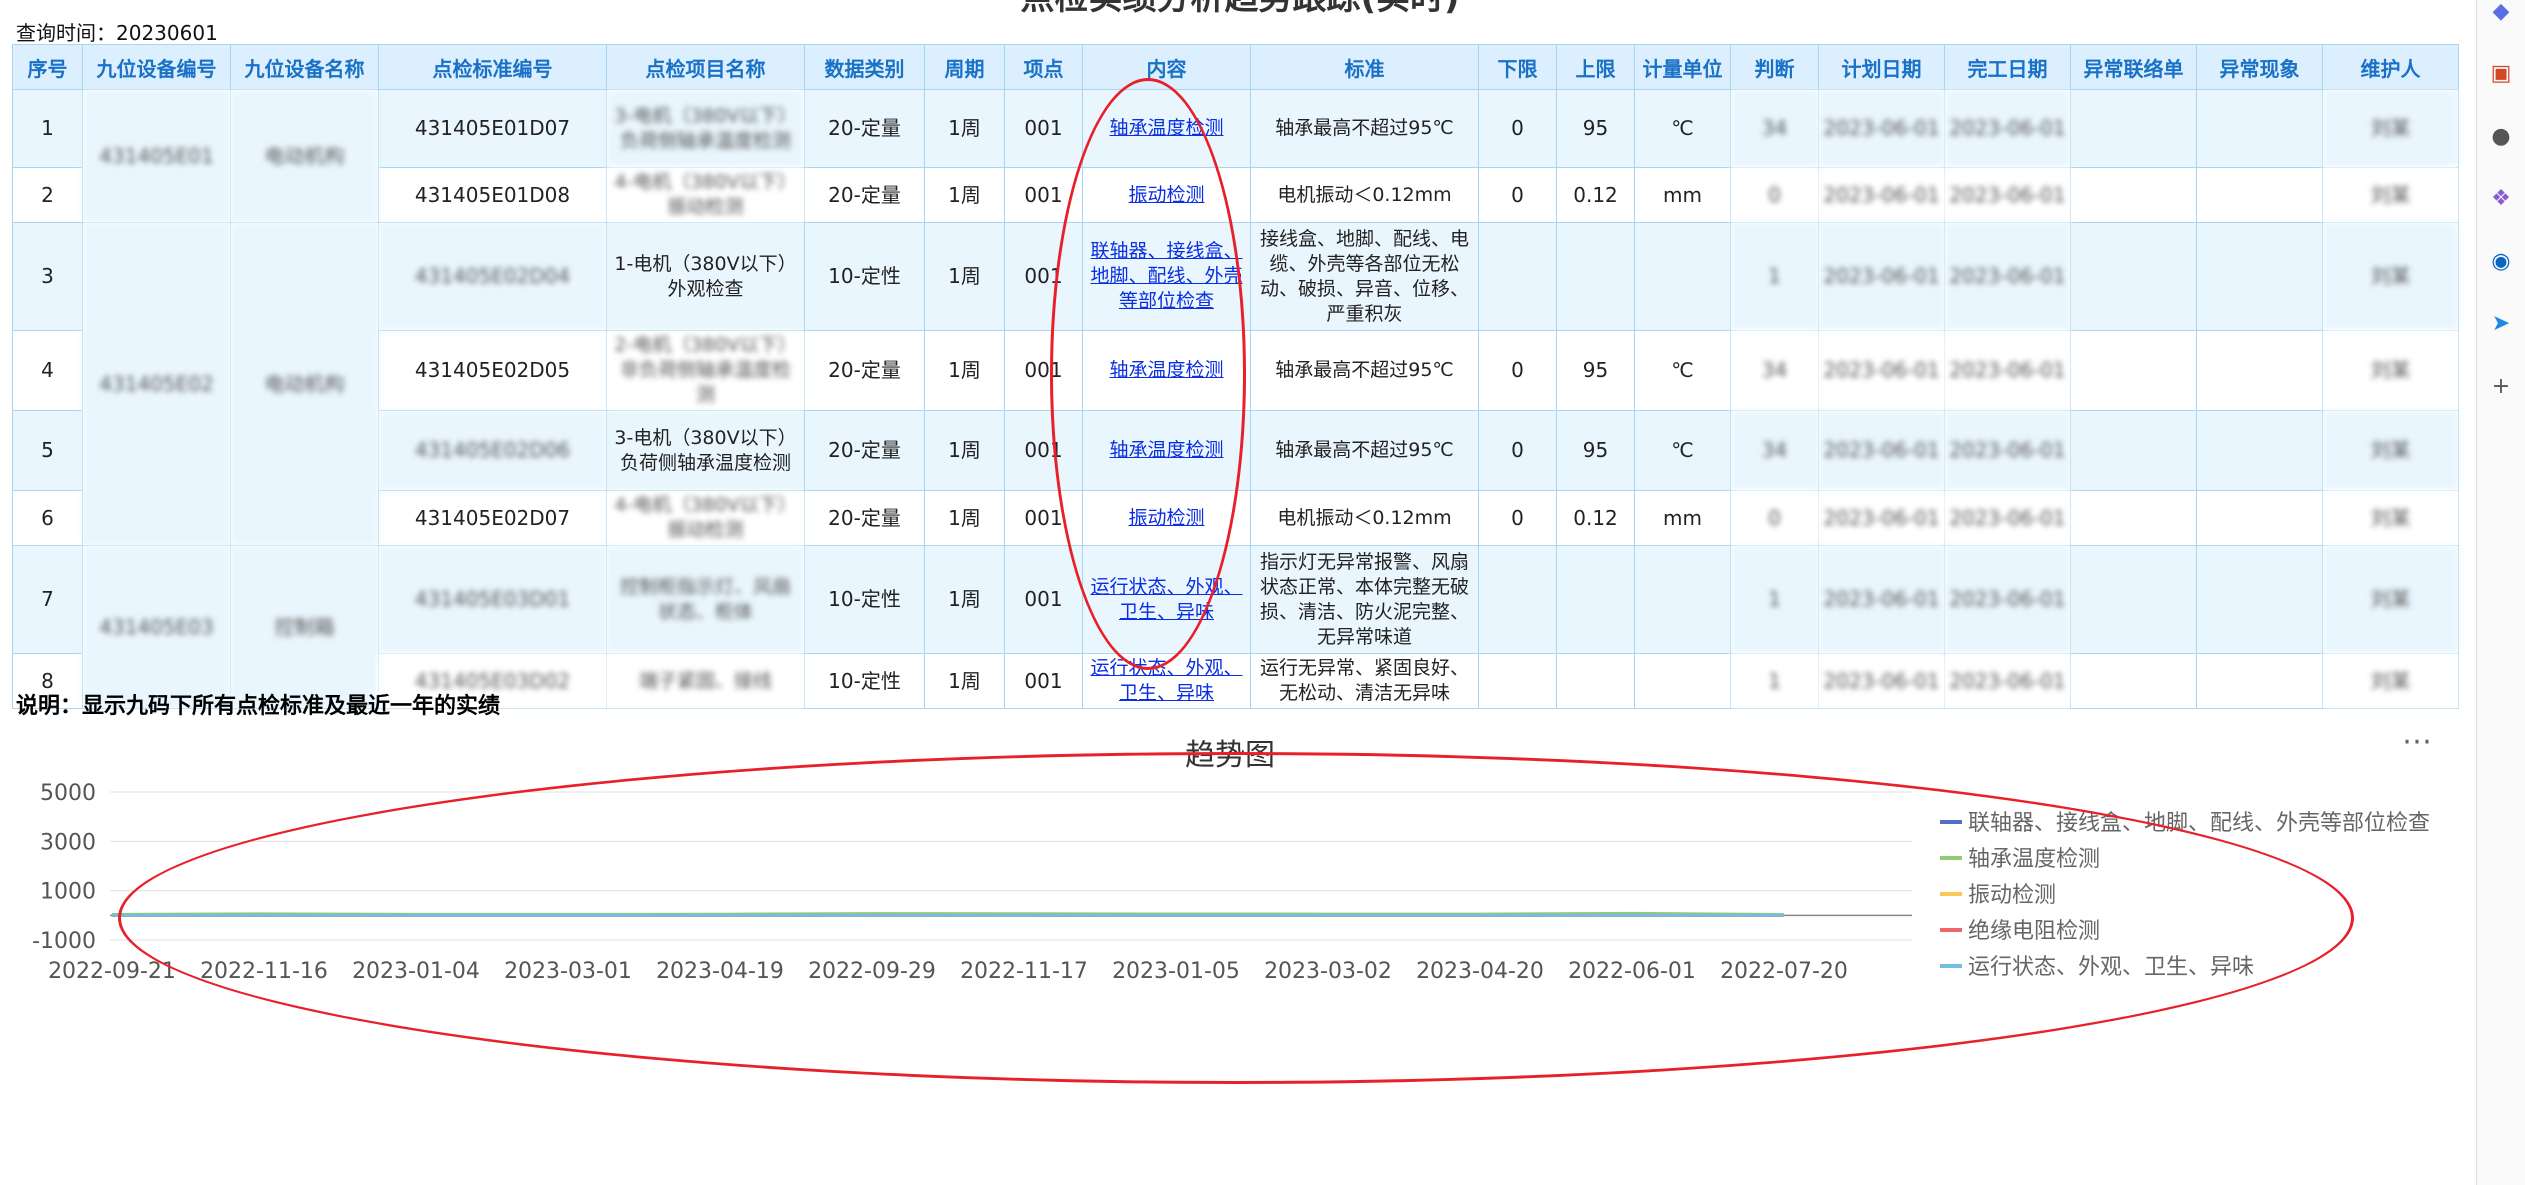 The width and height of the screenshot is (2525, 1185). I want to click on equipment-name-cell: 电动机构, so click(304, 156).